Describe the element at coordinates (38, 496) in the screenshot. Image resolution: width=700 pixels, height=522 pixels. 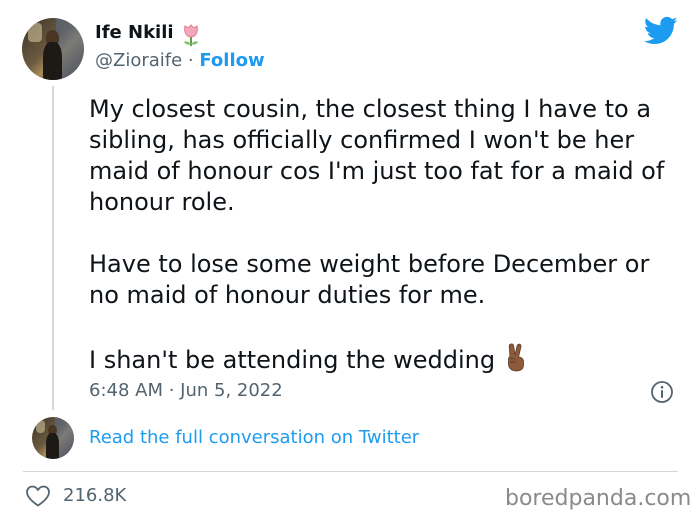
I see `heart-icon` at that location.